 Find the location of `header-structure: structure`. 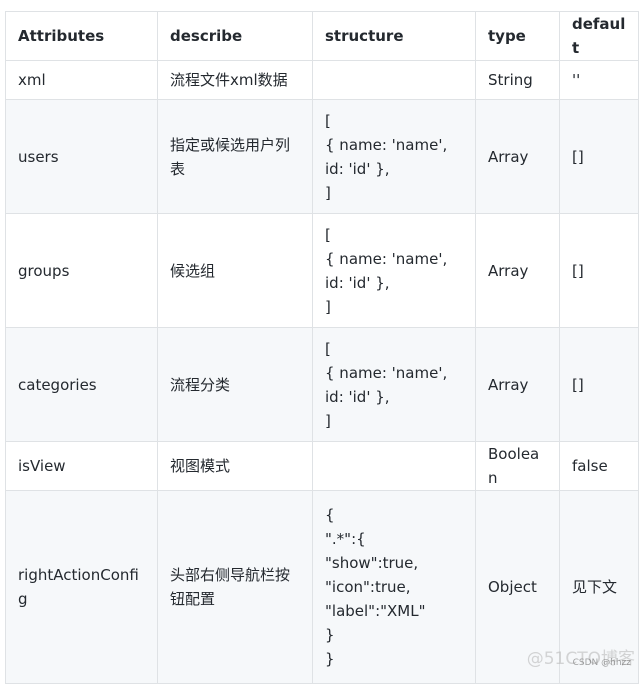

header-structure: structure is located at coordinates (394, 36).